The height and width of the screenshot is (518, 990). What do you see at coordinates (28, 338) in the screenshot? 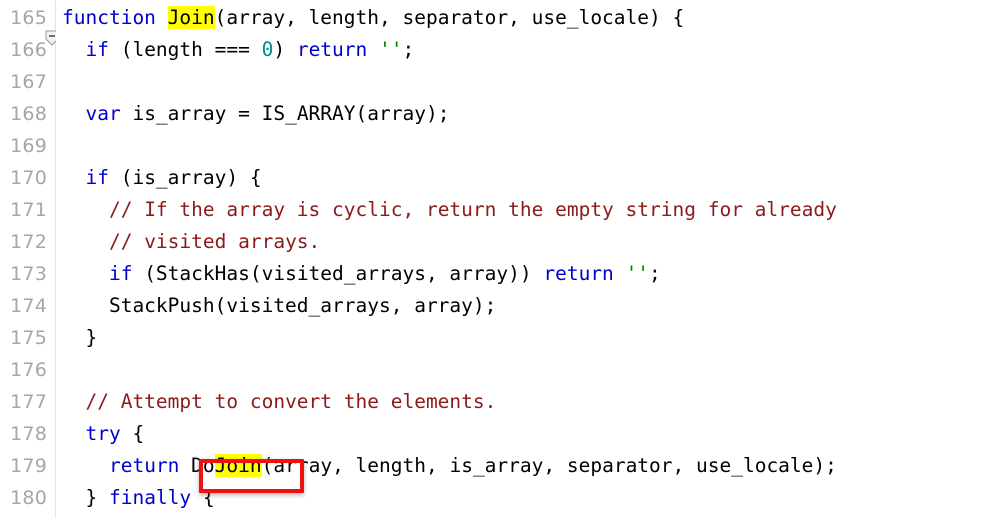
I see `line-number: 175` at bounding box center [28, 338].